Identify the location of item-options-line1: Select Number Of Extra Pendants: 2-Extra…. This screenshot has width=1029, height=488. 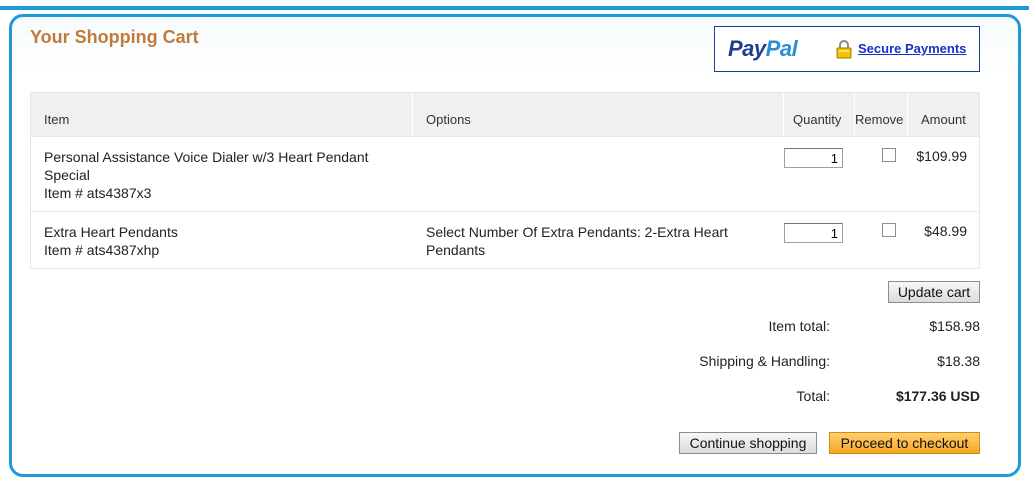
(577, 232).